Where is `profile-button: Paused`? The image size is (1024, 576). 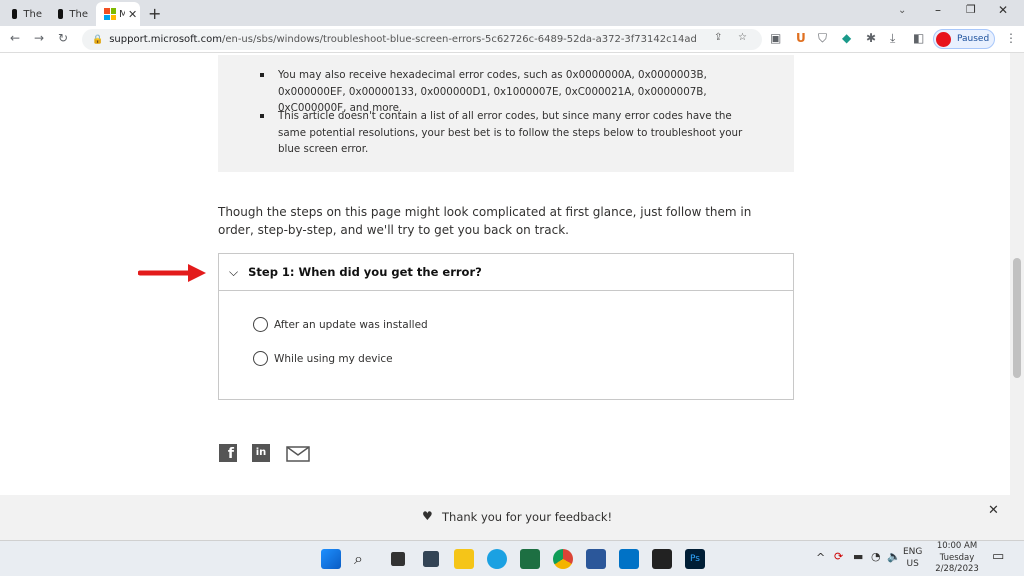
profile-button: Paused is located at coordinates (964, 39).